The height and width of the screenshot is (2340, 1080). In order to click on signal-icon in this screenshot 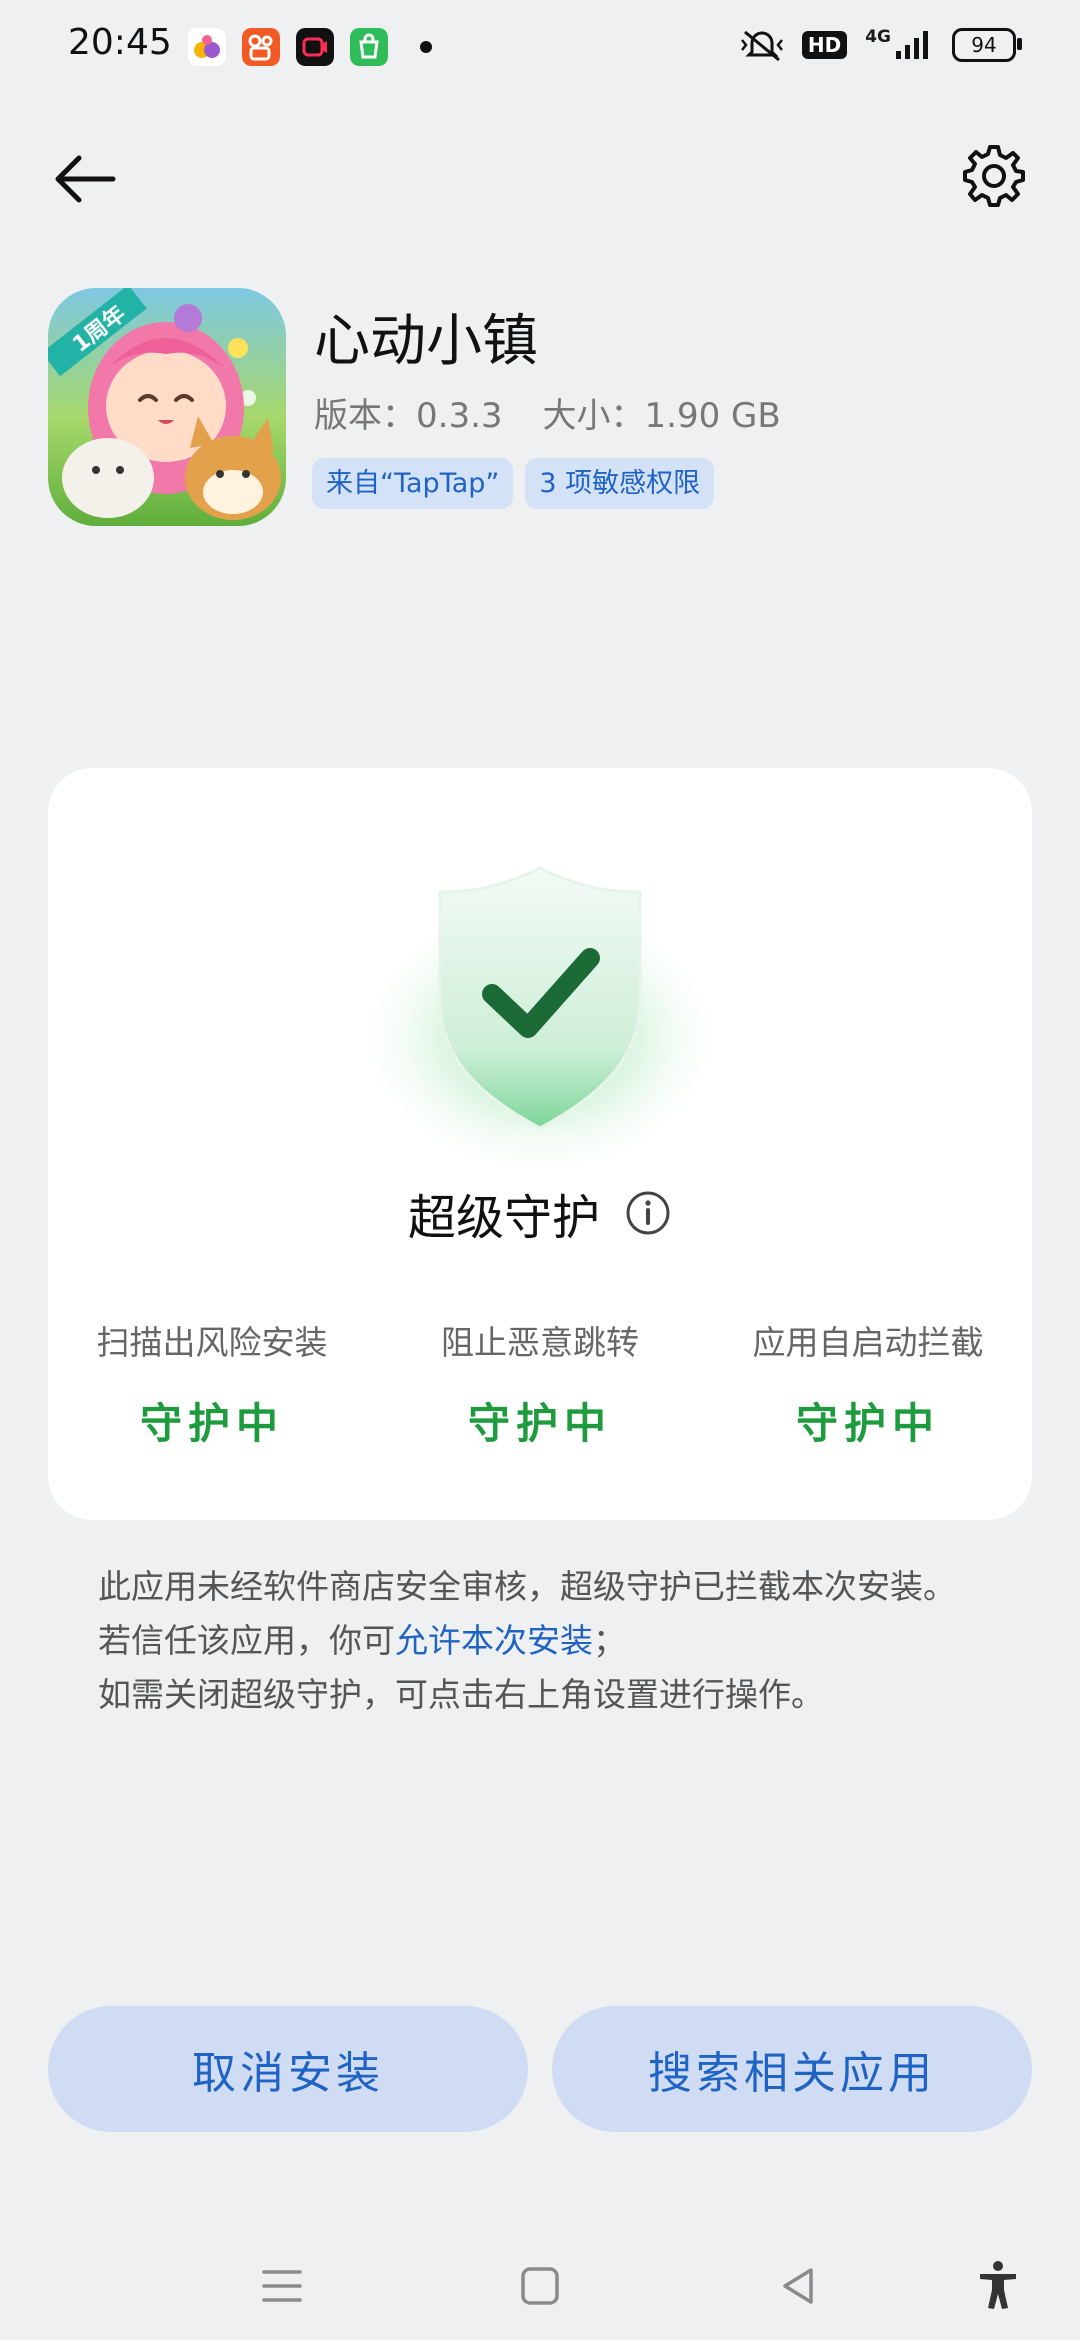, I will do `click(912, 45)`.